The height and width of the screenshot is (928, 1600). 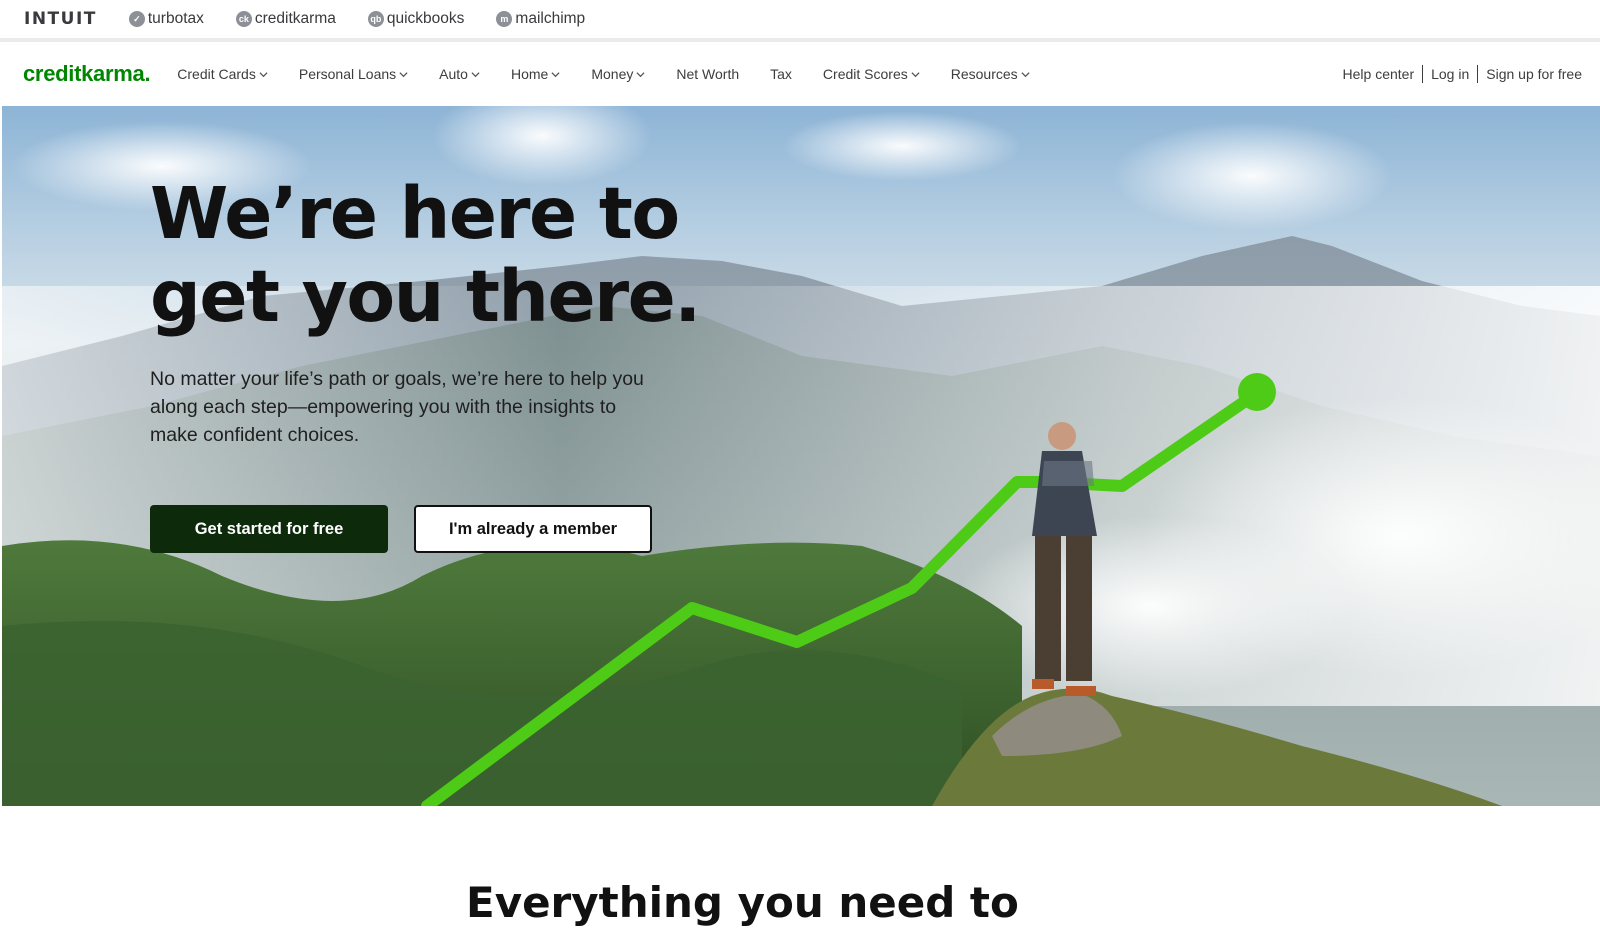 I want to click on mailchimp-icon: m, so click(x=504, y=19).